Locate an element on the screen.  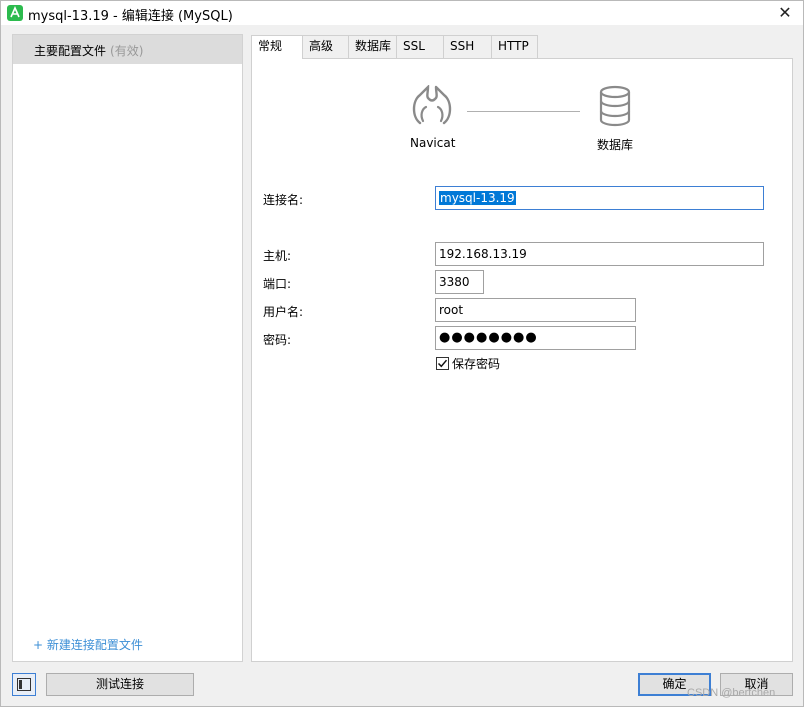
tab-http: HTTP is located at coordinates (514, 46).